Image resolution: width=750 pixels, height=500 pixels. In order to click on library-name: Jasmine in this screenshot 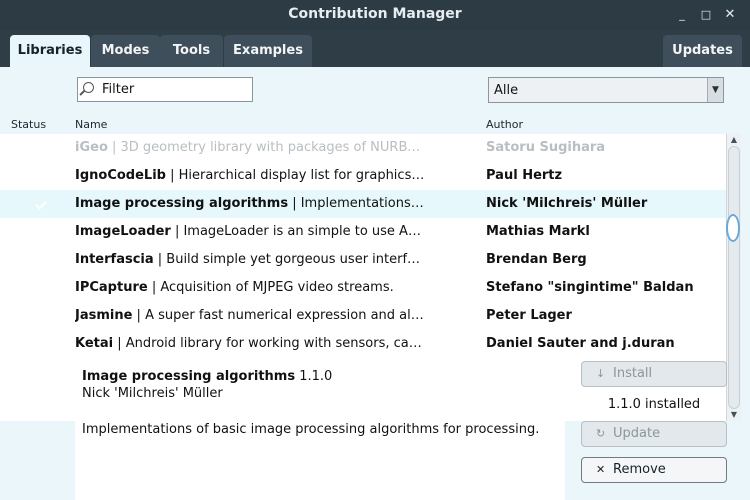, I will do `click(104, 315)`.